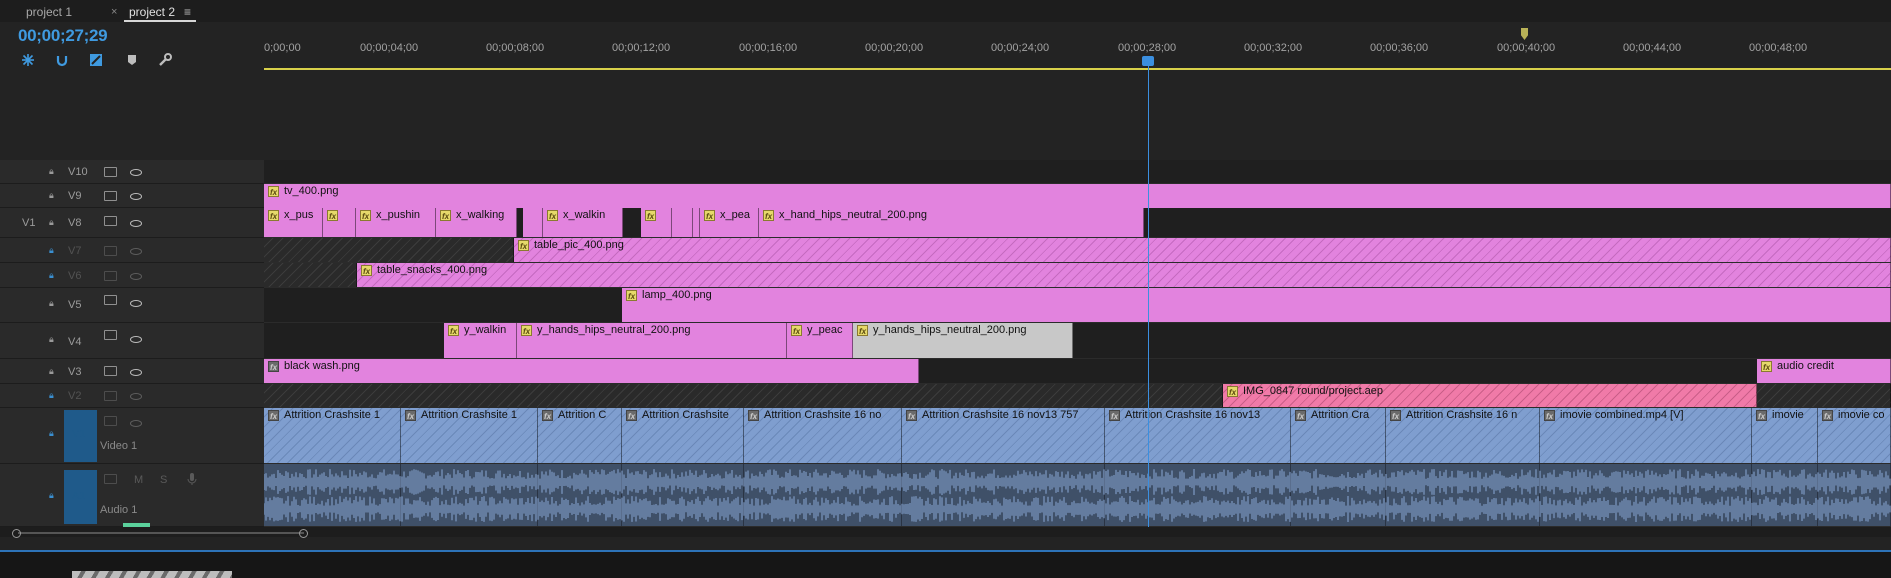 The image size is (1891, 578). Describe the element at coordinates (28, 60) in the screenshot. I see `snap-icon` at that location.